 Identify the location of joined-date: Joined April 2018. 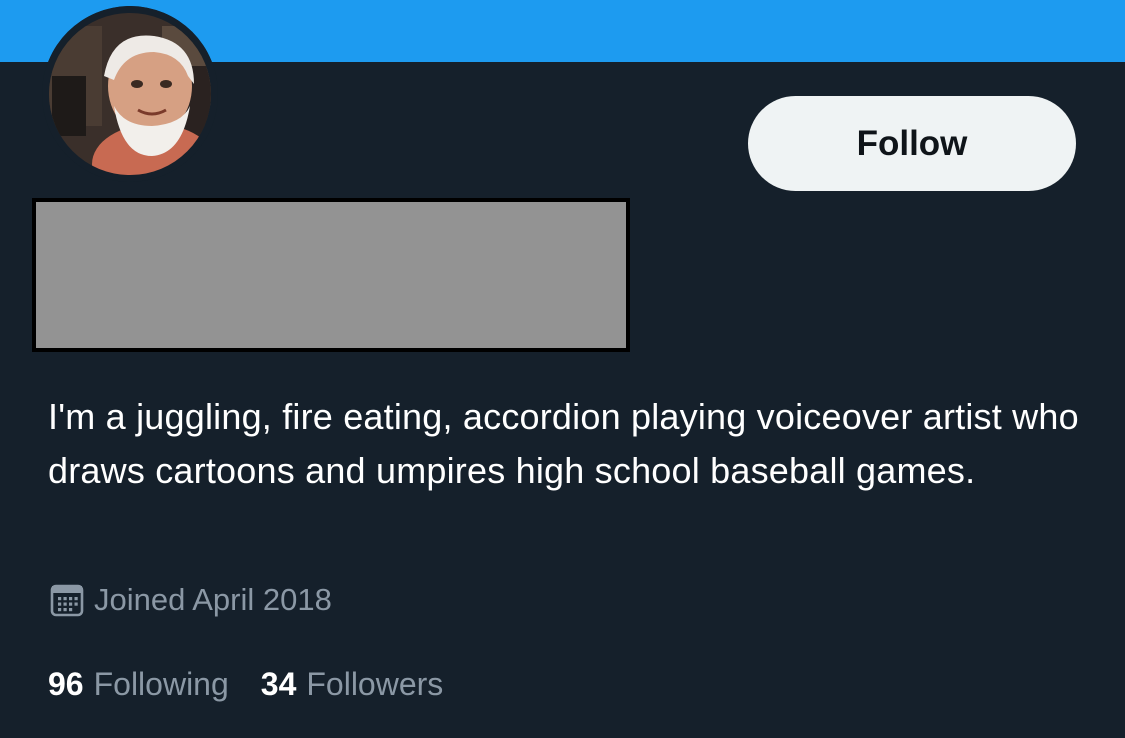
(191, 600).